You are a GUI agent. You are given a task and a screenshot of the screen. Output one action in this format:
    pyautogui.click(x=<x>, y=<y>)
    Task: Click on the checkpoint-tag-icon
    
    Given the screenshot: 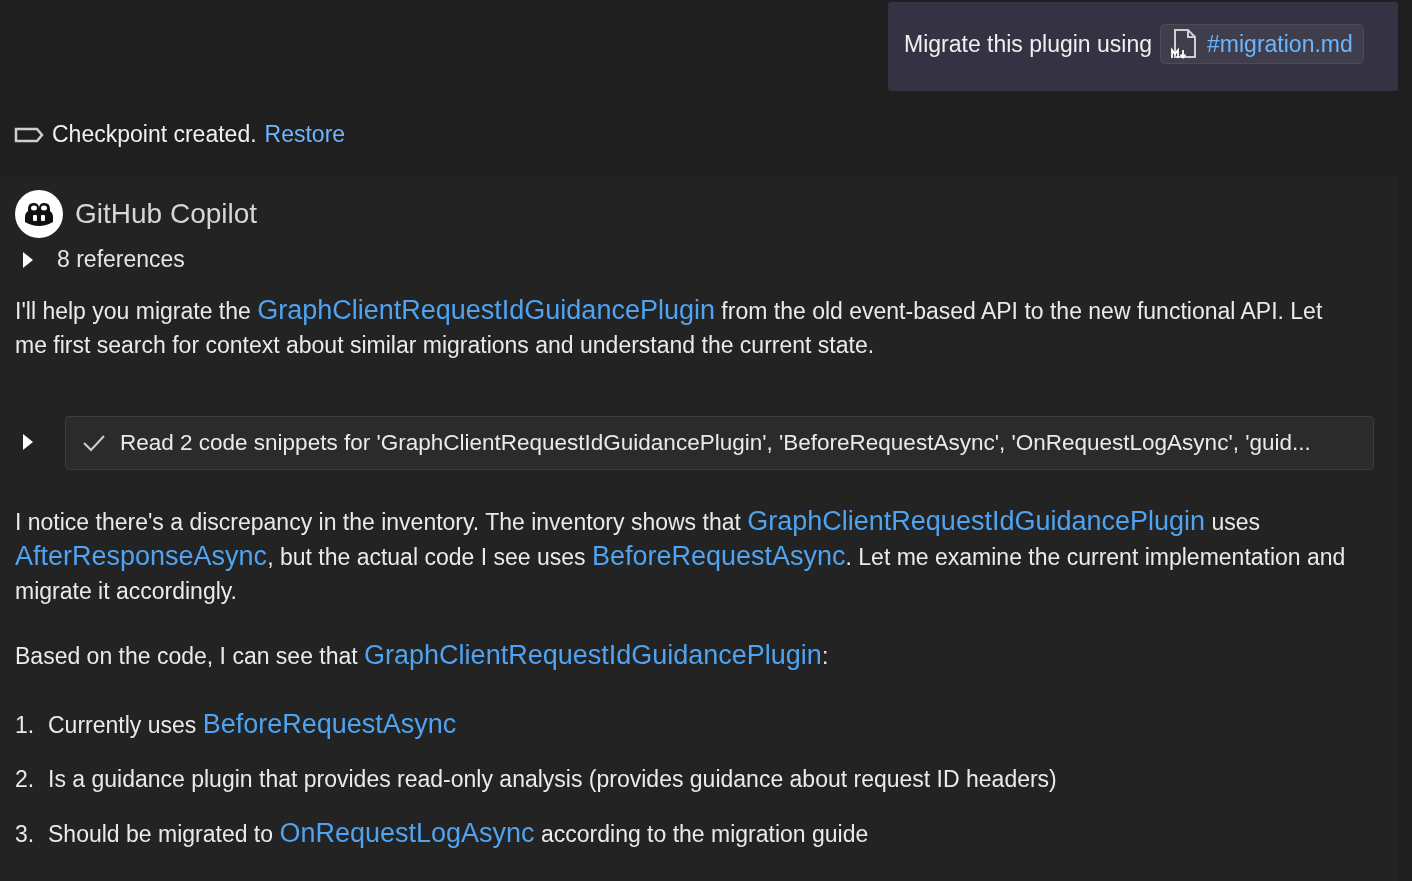 What is the action you would take?
    pyautogui.click(x=29, y=134)
    